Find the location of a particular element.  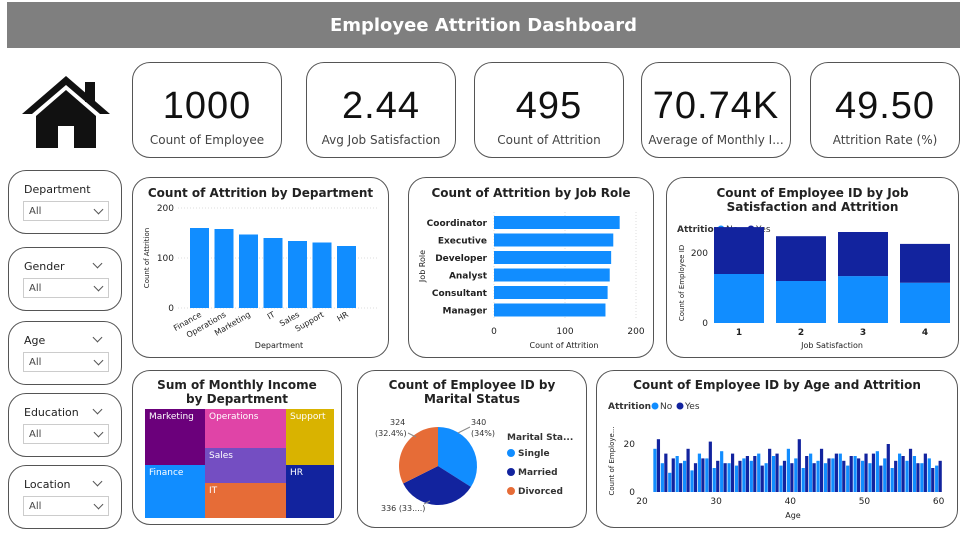

department-dropdown: All is located at coordinates (66, 211).